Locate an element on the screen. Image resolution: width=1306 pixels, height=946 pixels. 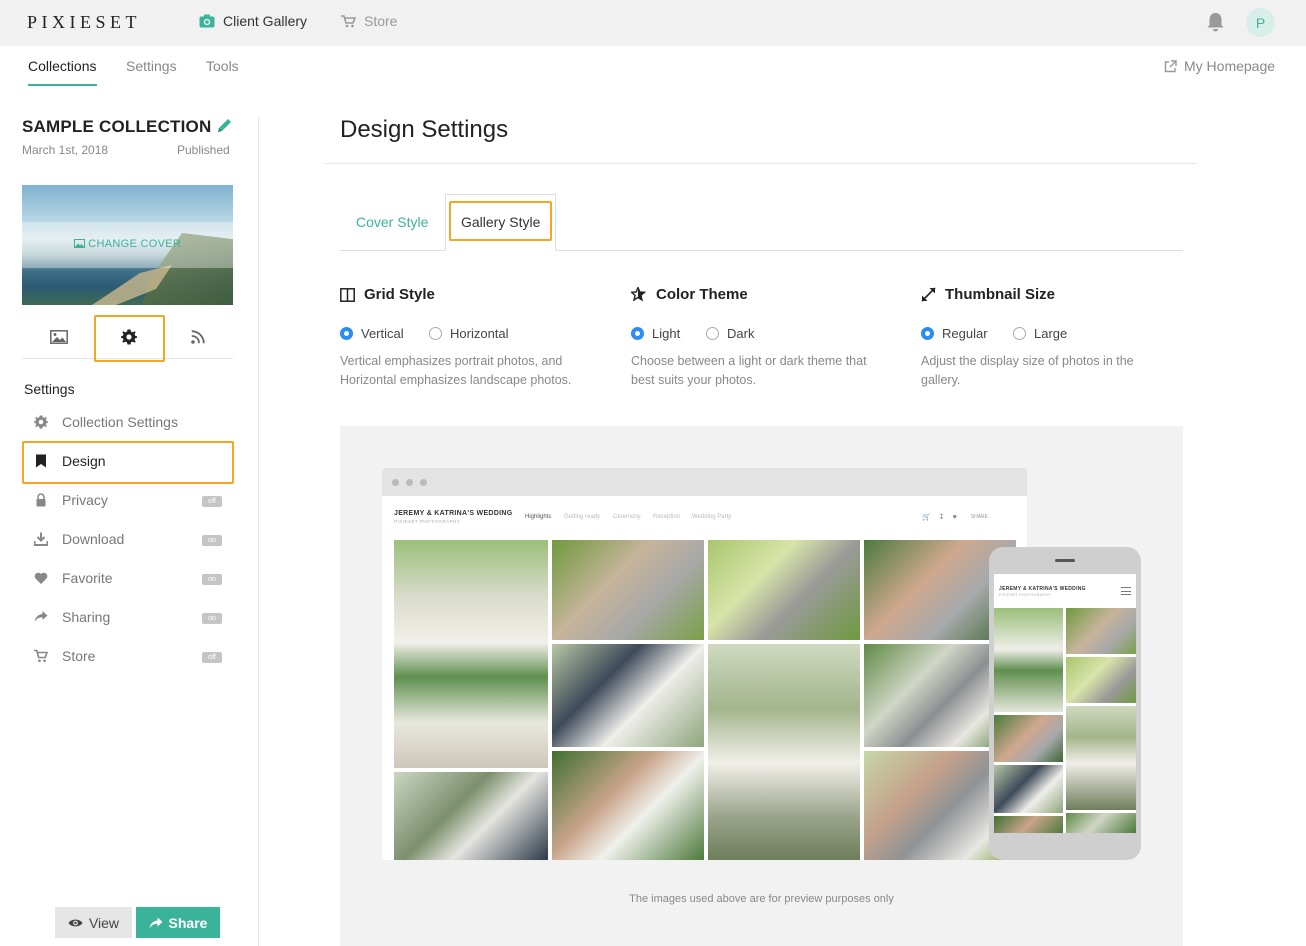
grid-style-vertical-radio: Vertical is located at coordinates (372, 333).